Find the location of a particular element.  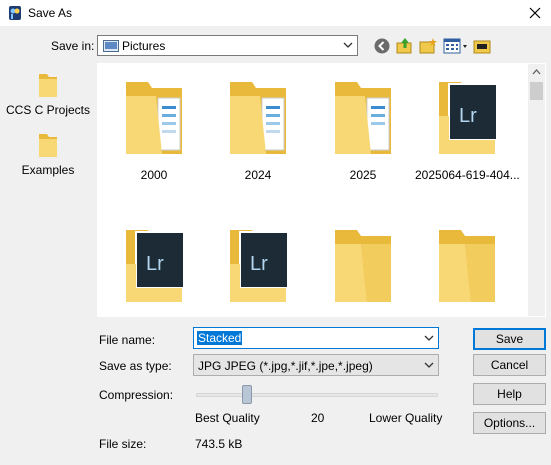

preview-folder-icon is located at coordinates (482, 46).